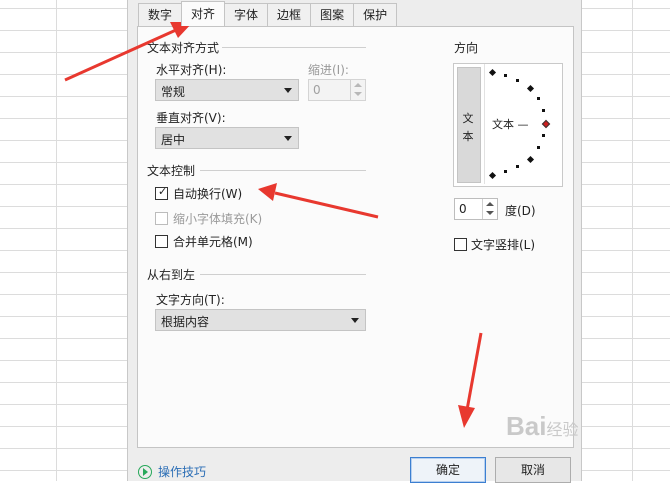  I want to click on orientation-box: 文 本 文本 —, so click(508, 125).